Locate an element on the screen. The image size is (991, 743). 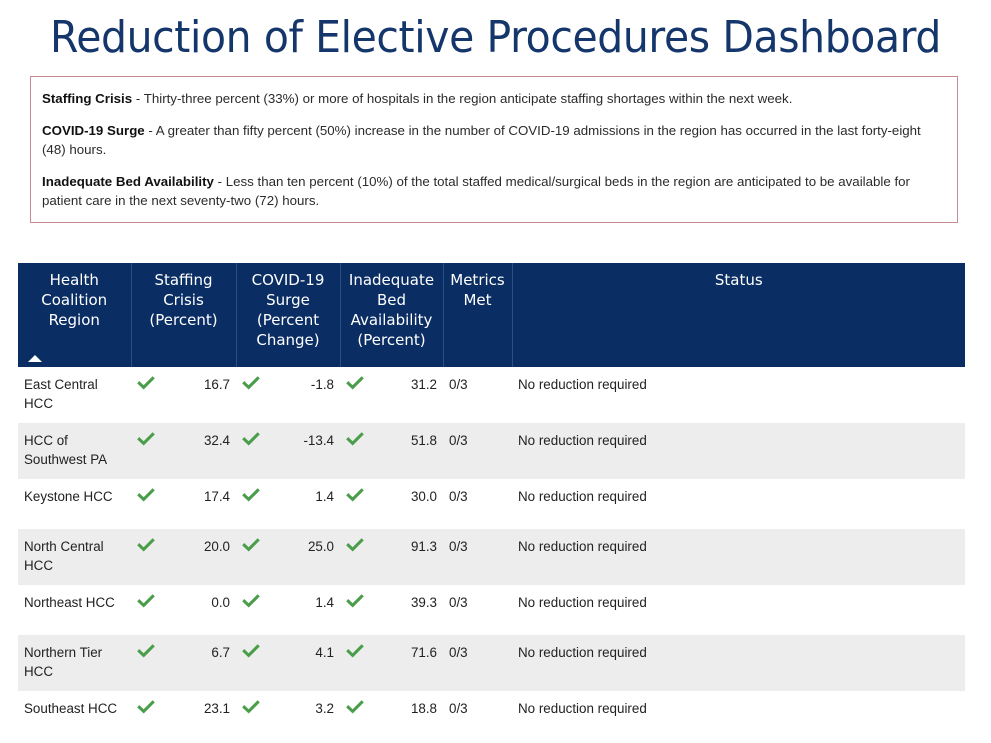
cell-covid-19-surge: 3.2 is located at coordinates (288, 715).